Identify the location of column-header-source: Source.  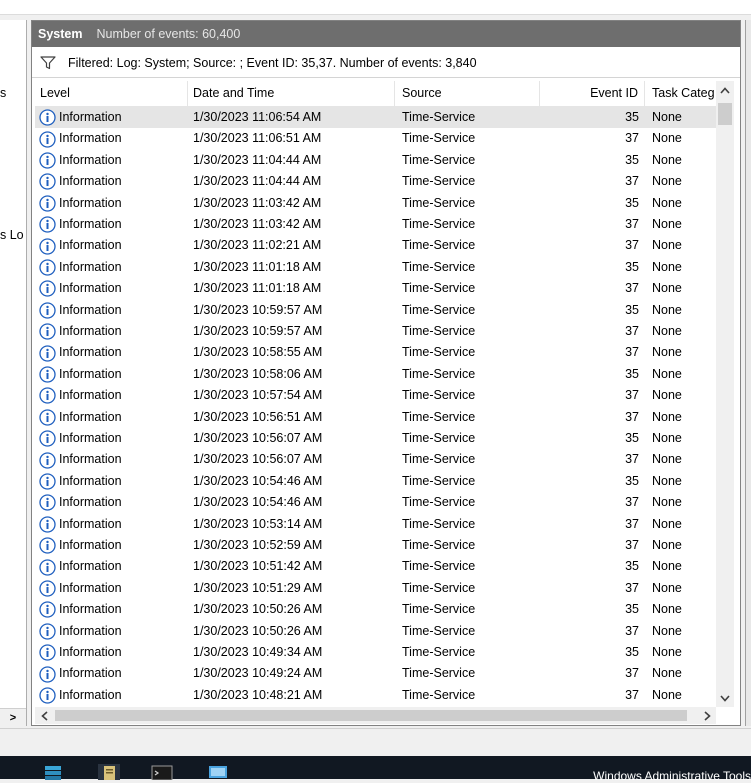
(467, 93).